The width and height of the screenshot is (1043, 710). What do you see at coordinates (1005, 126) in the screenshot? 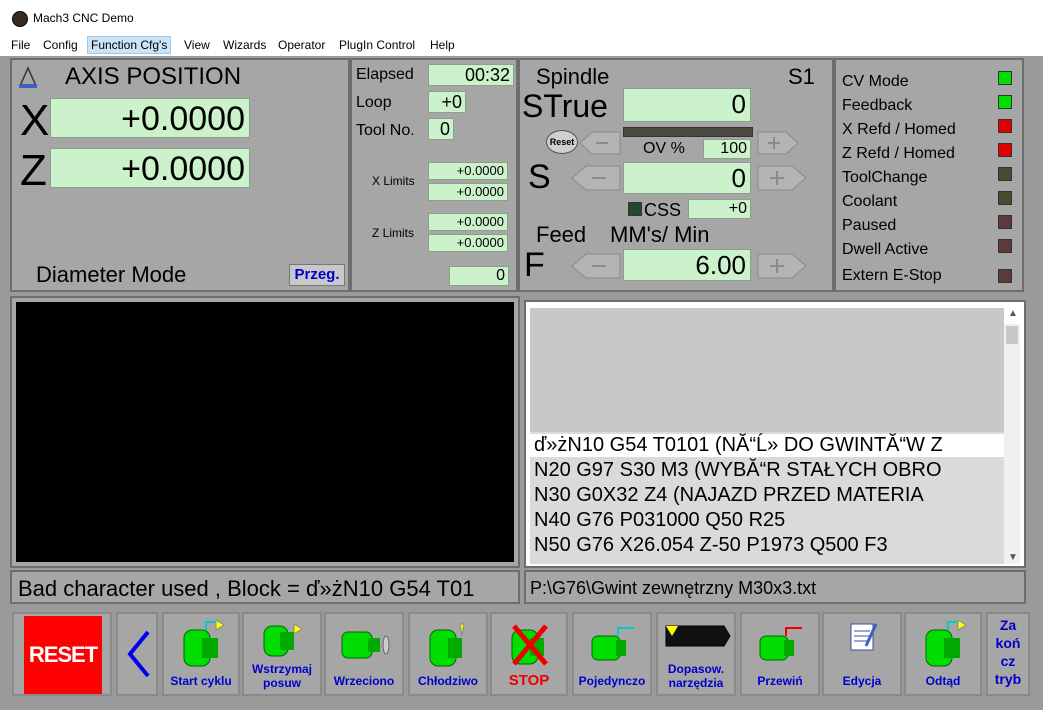
I see `x-refd-led` at bounding box center [1005, 126].